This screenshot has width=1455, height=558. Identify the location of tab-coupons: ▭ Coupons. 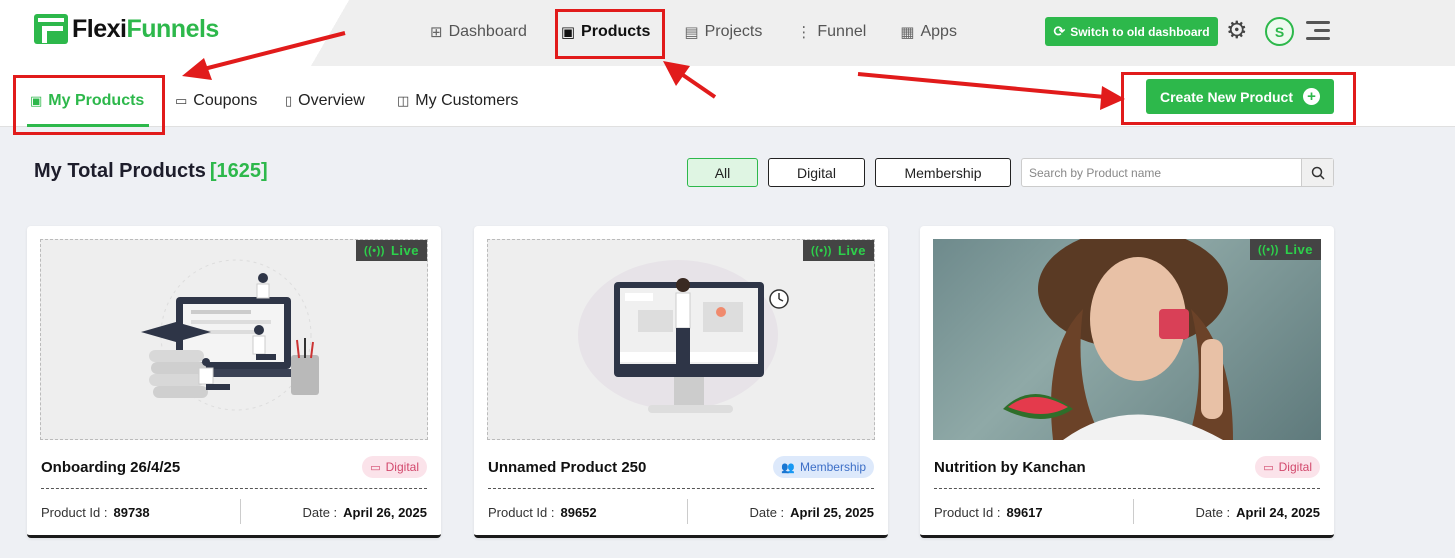
(216, 101).